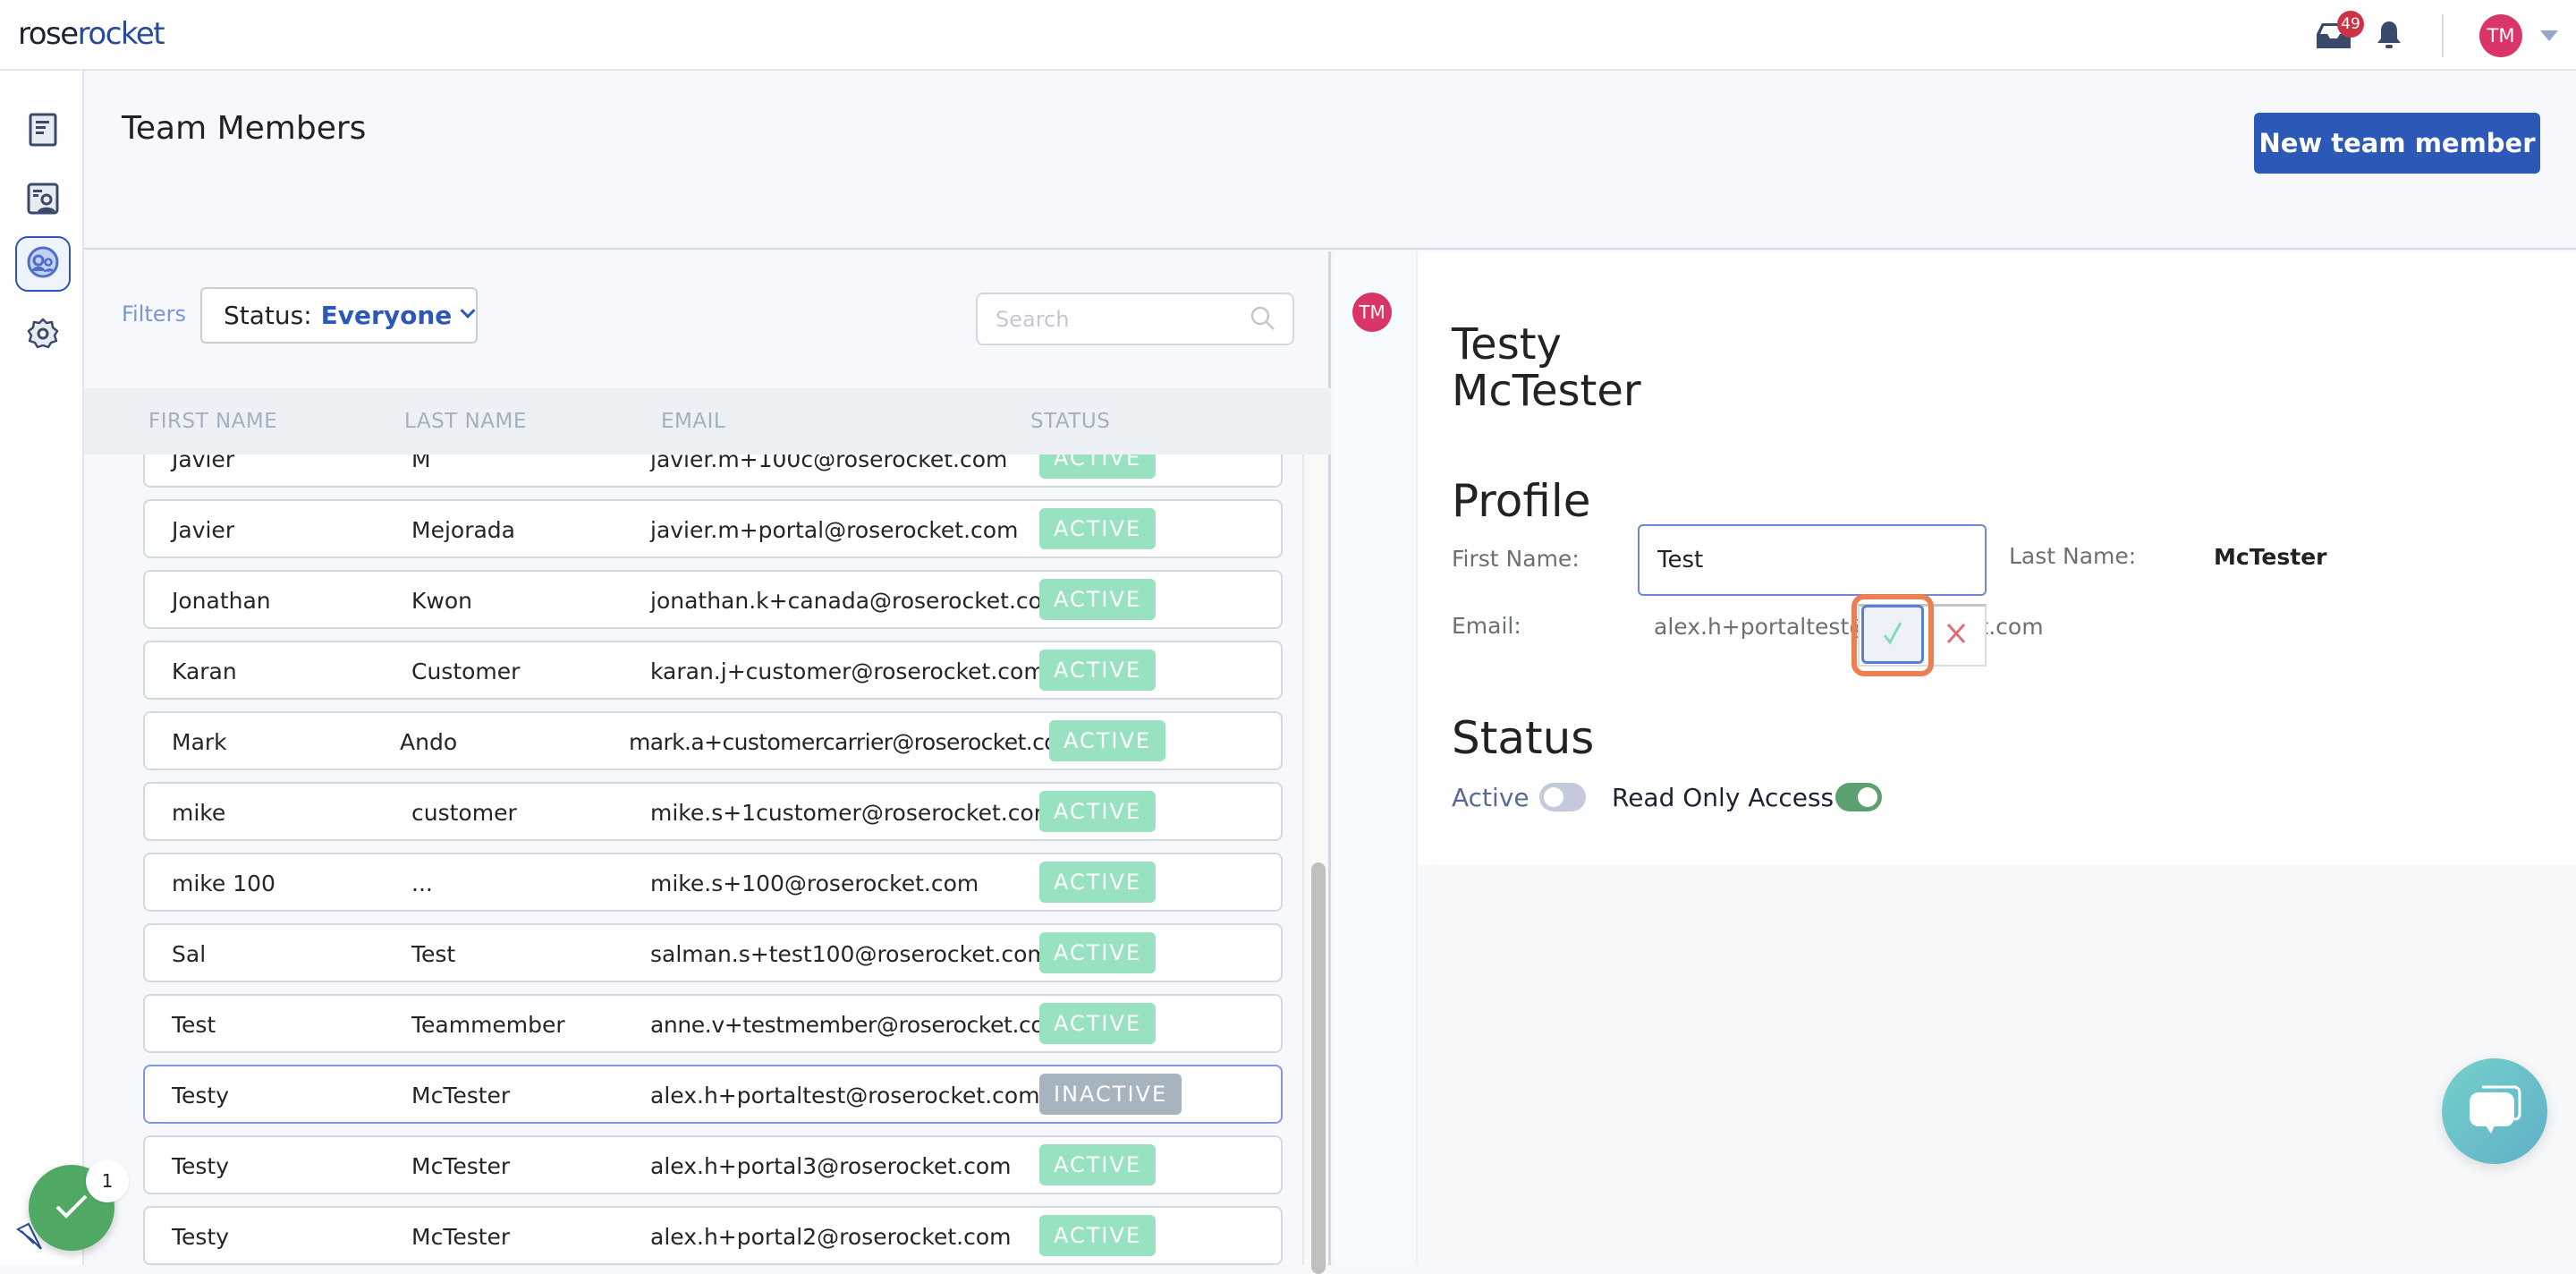  Describe the element at coordinates (1523, 738) in the screenshot. I see `status-section-title: Status` at that location.